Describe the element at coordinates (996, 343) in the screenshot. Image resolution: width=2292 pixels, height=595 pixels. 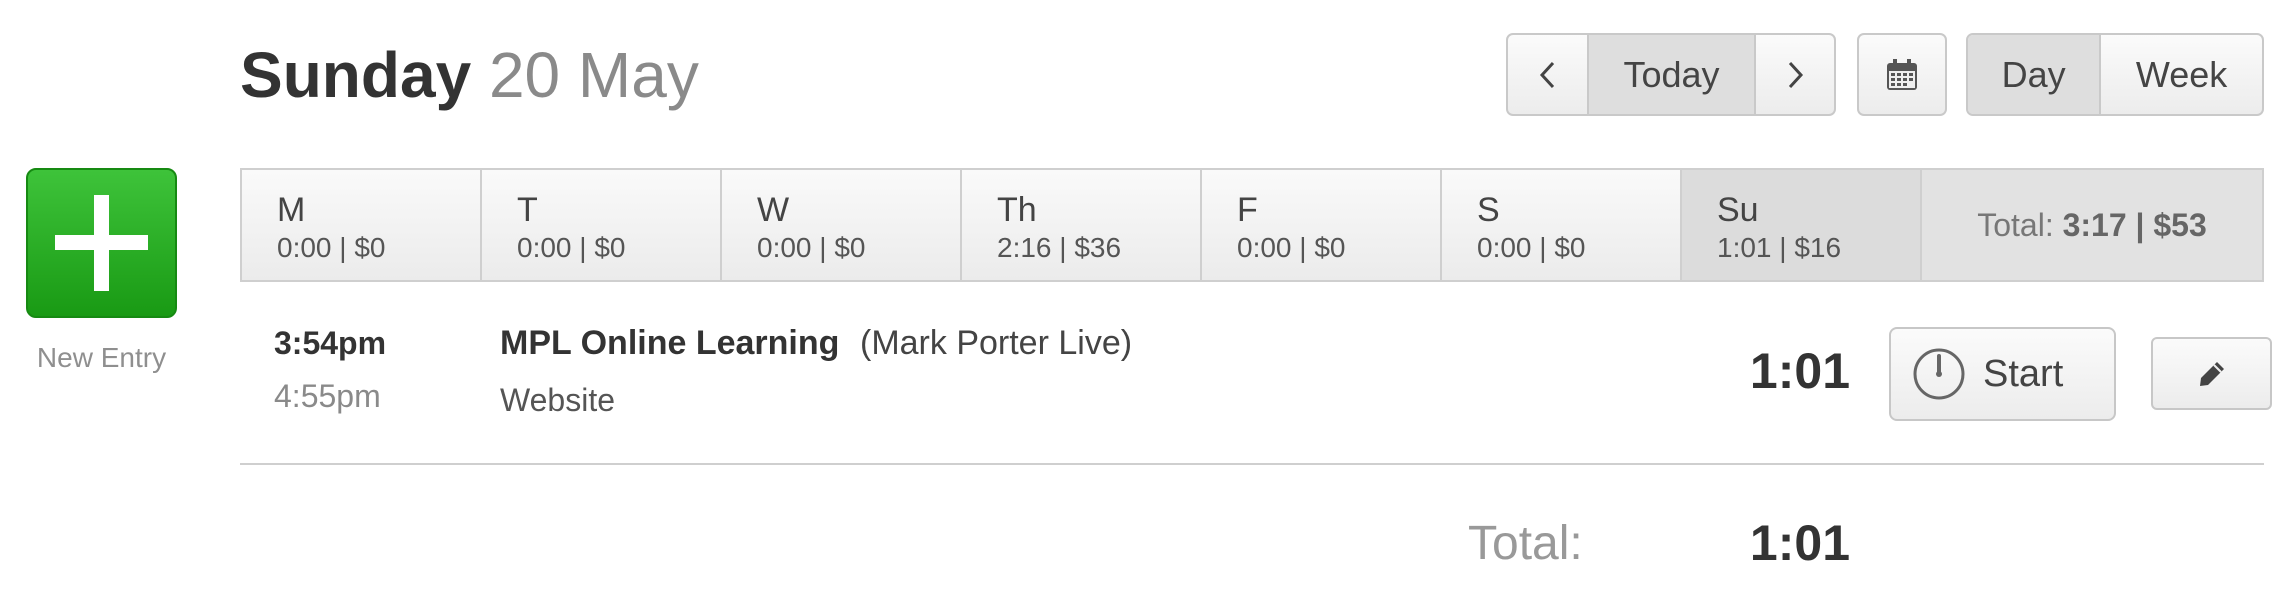
I see `entry-client: (Mark Porter Live)` at that location.